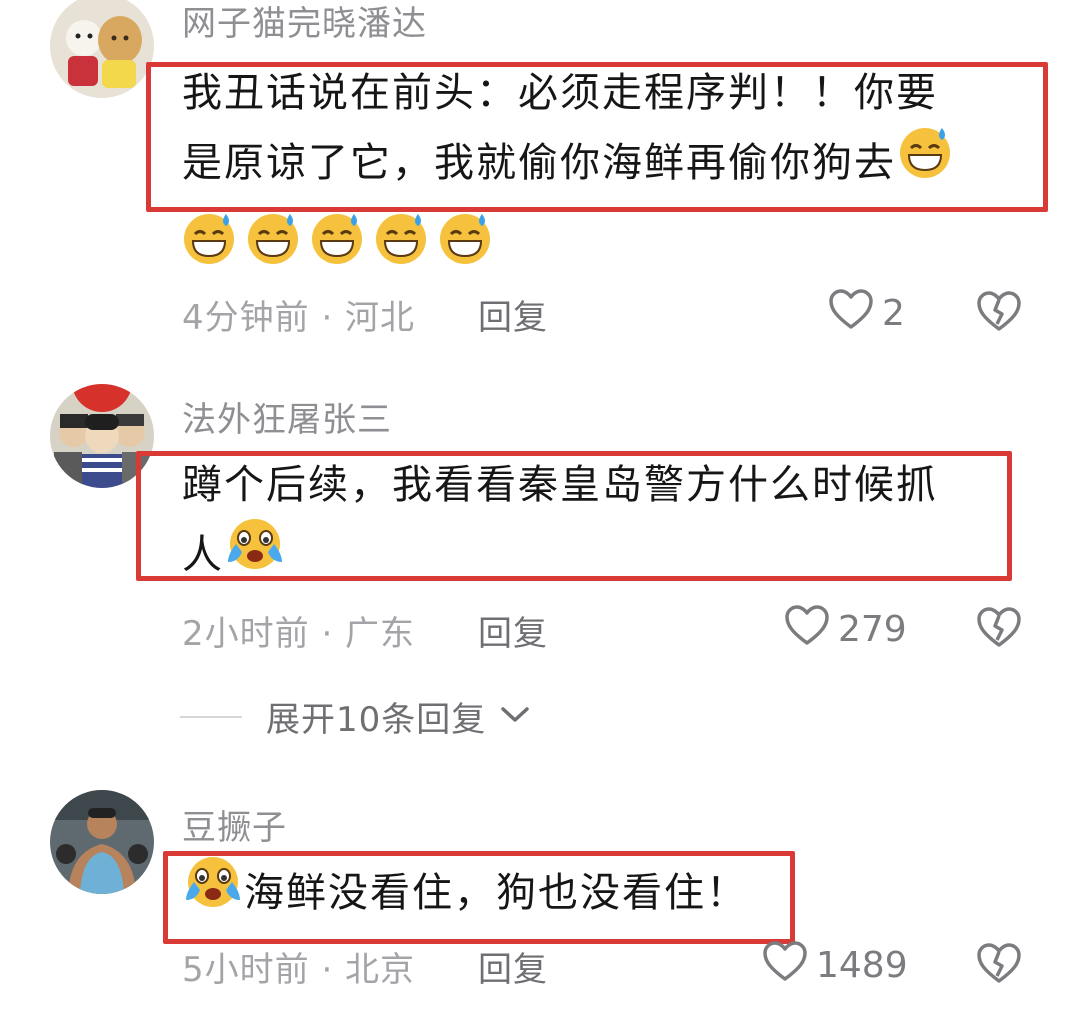  Describe the element at coordinates (211, 716) in the screenshot. I see `divider-line` at that location.